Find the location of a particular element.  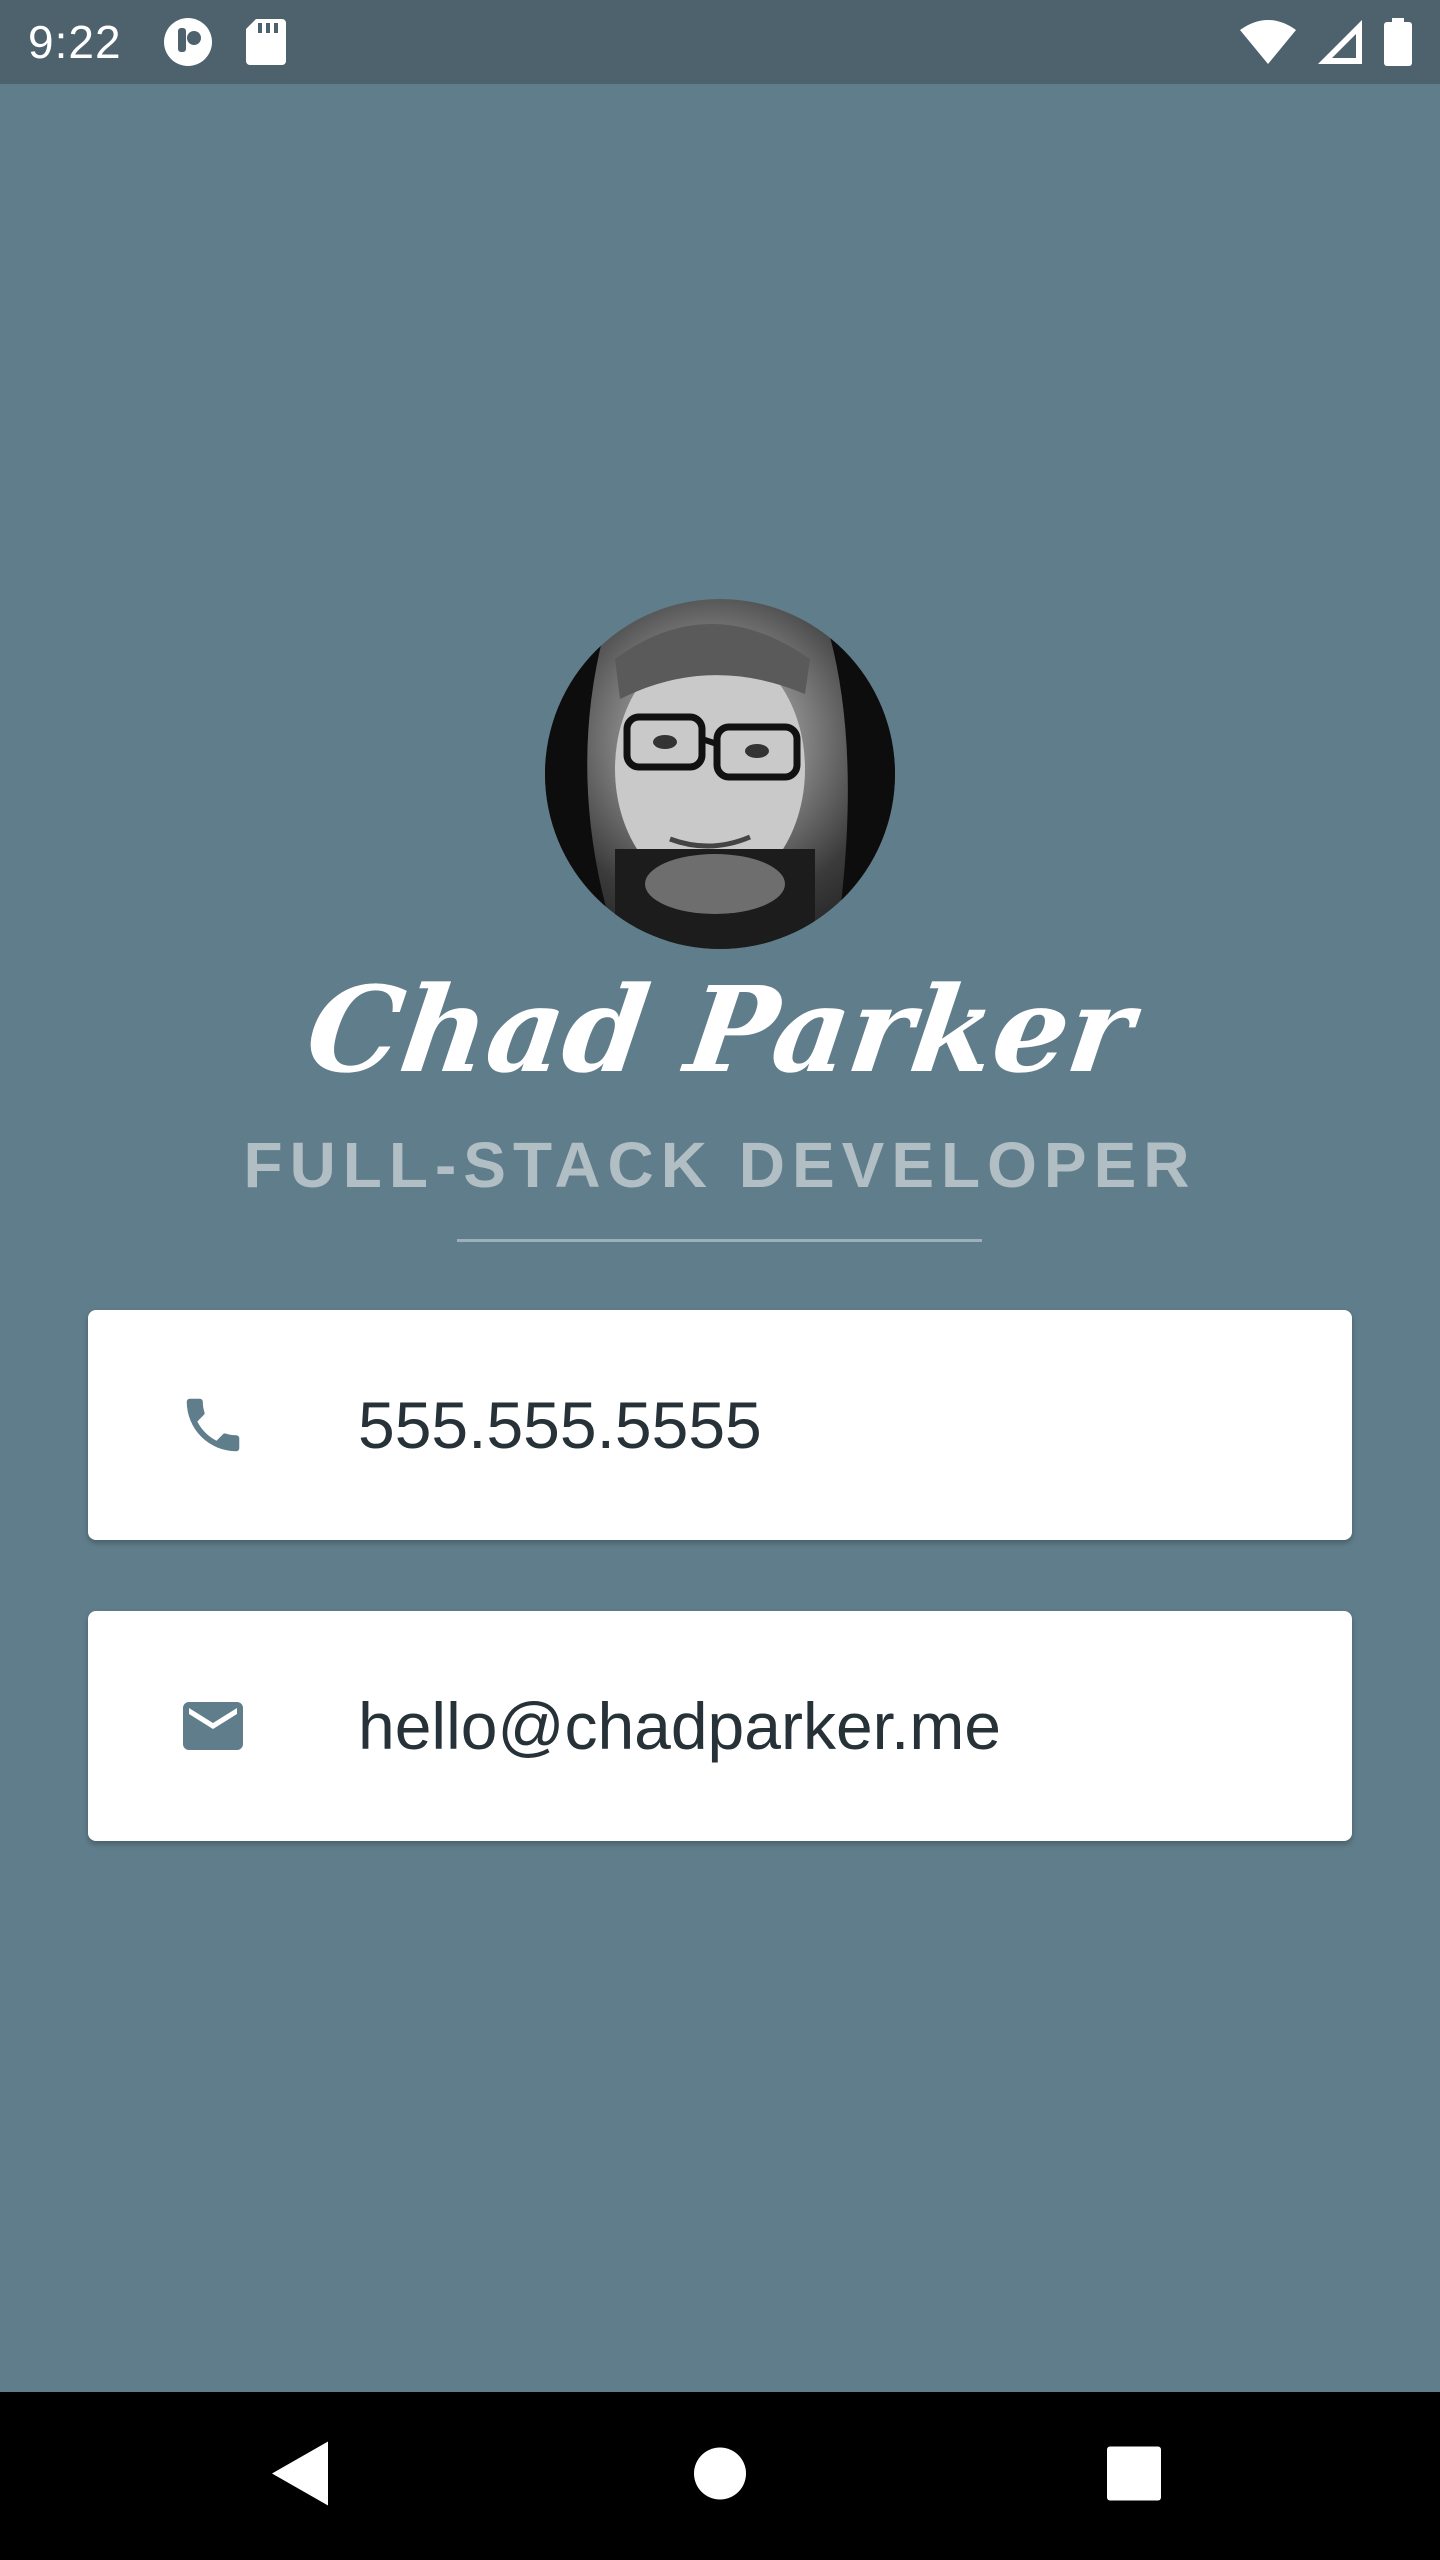

profile-name: Chad Parker is located at coordinates (720, 1029).